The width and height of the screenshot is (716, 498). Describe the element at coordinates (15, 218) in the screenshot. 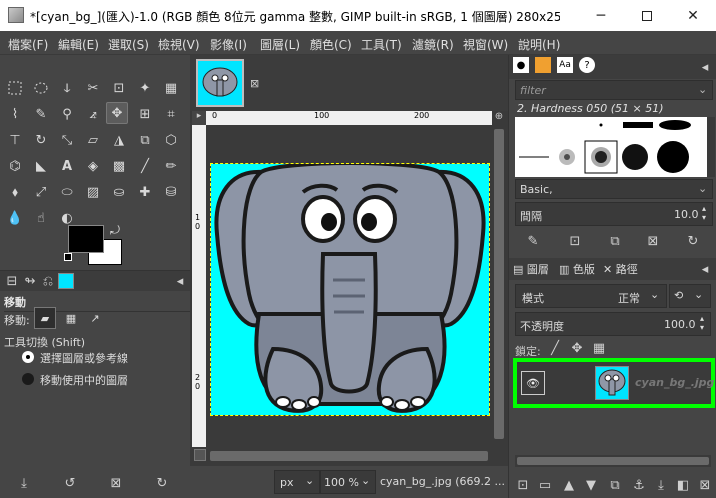

I see `blur-icon: 💧` at that location.